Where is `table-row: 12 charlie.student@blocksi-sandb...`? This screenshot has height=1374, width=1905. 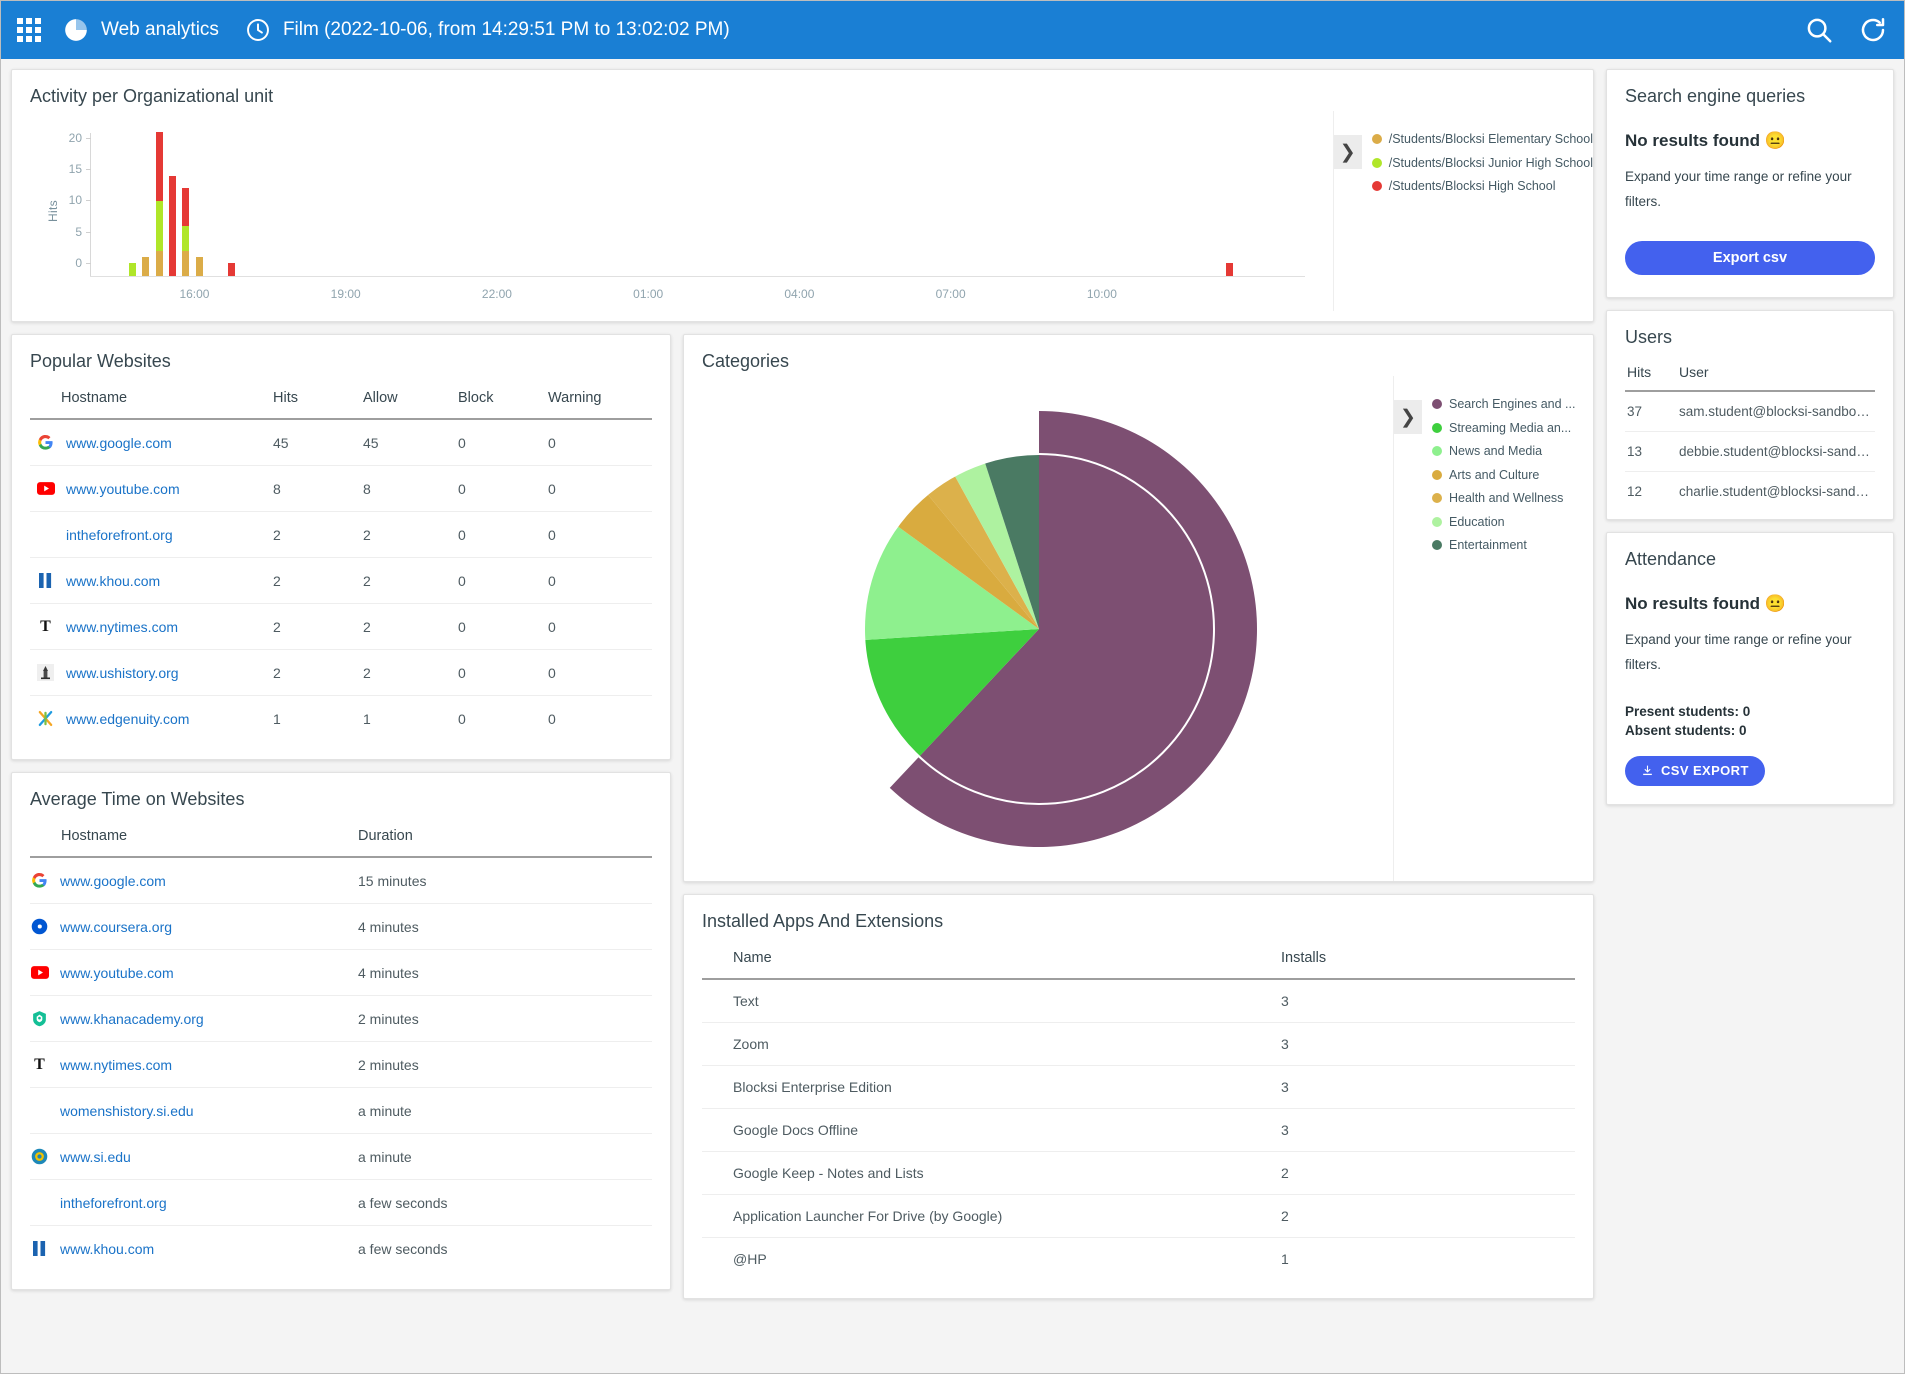 table-row: 12 charlie.student@blocksi-sandb... is located at coordinates (1750, 491).